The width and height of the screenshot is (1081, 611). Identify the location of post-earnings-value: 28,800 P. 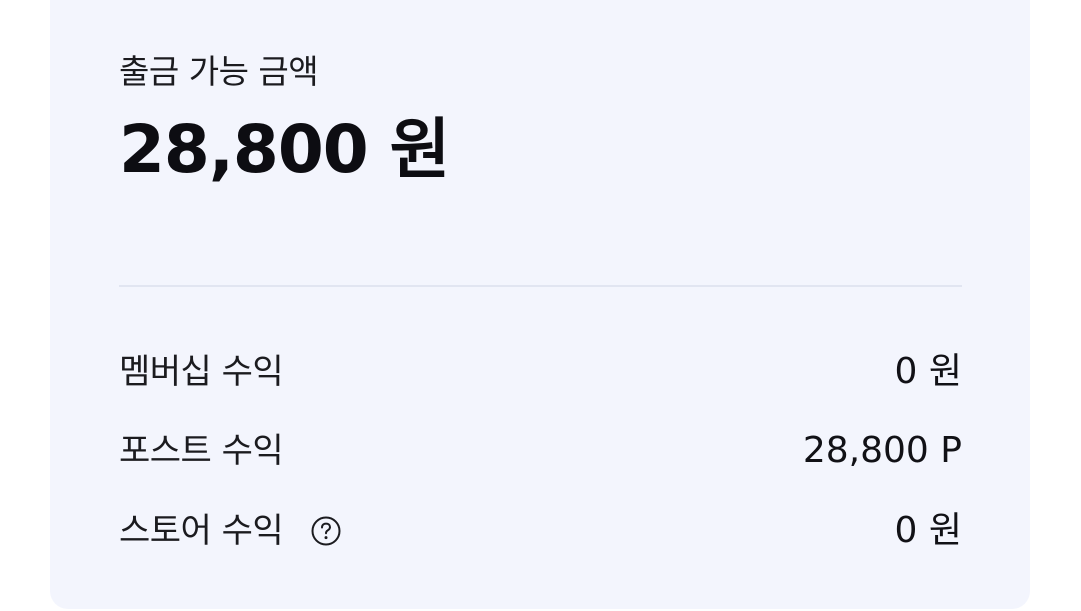
(882, 450).